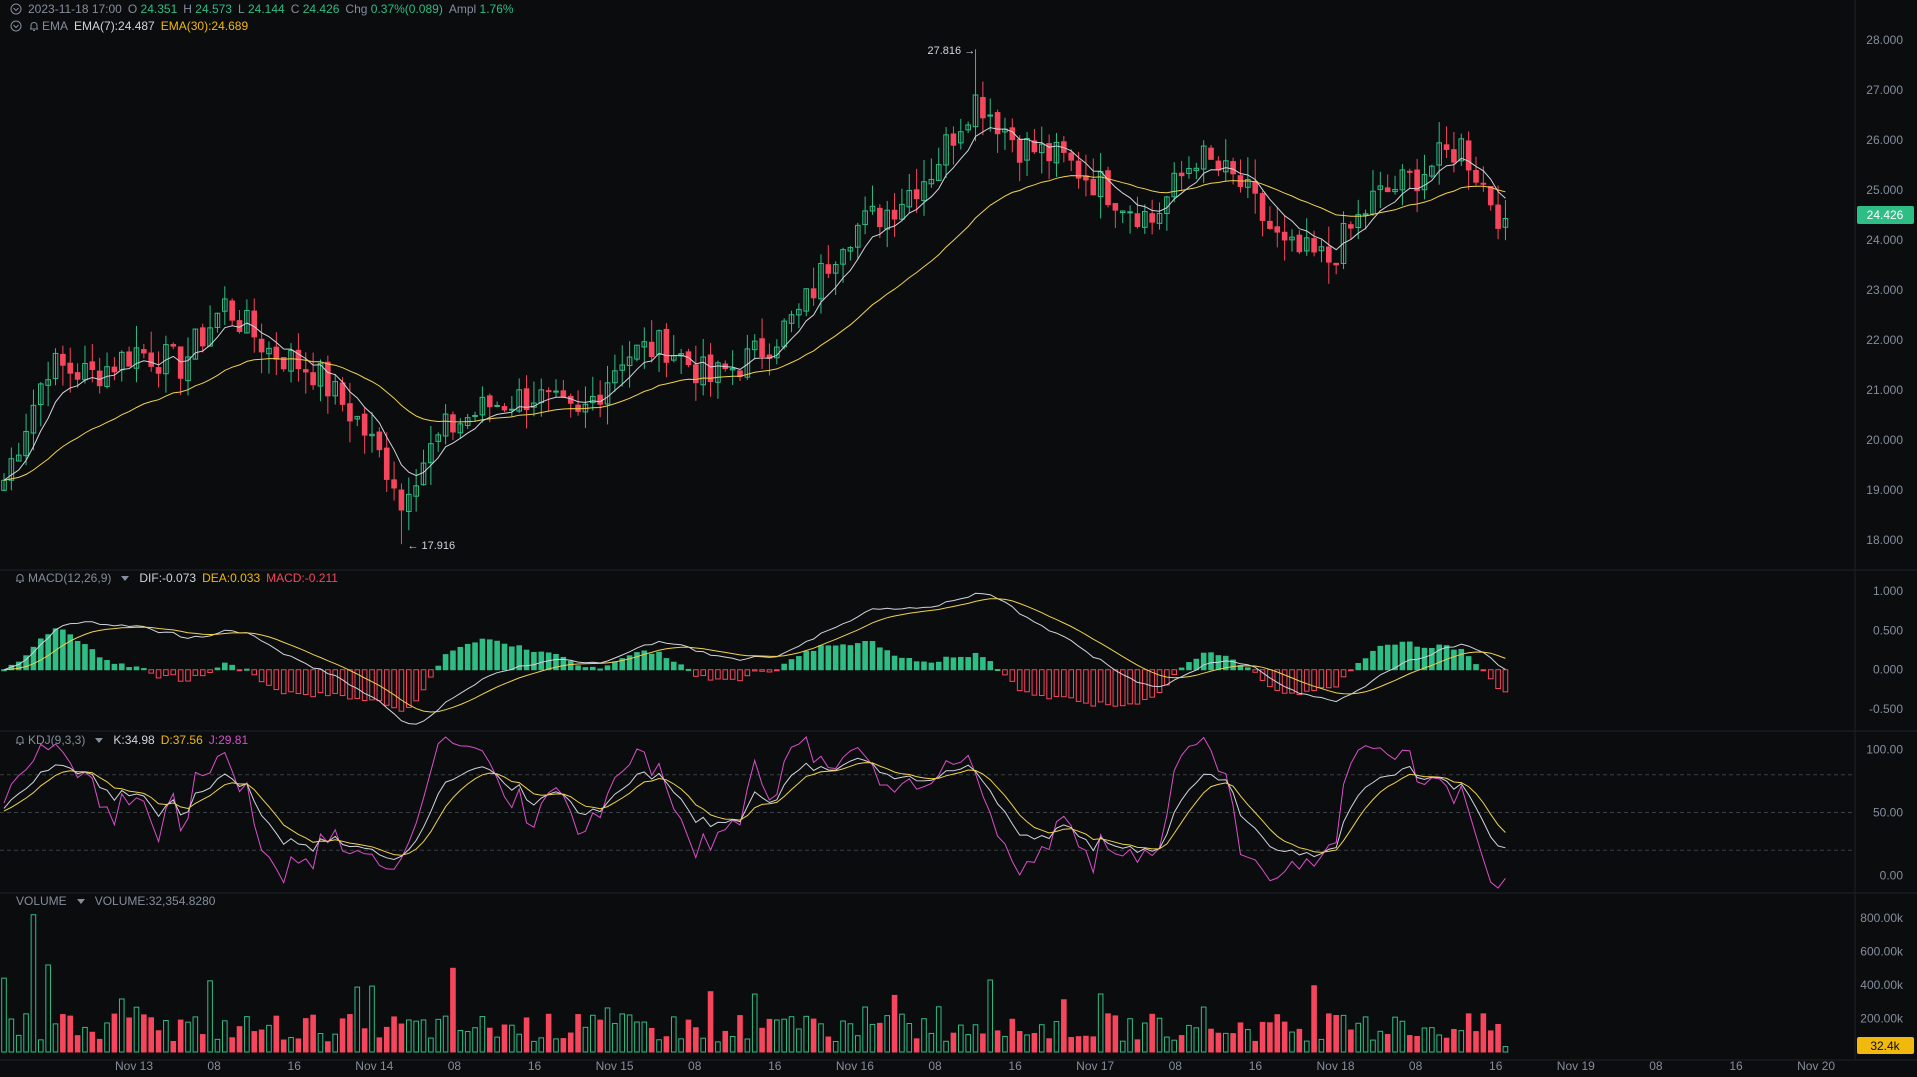 The width and height of the screenshot is (1917, 1077). Describe the element at coordinates (132, 9) in the screenshot. I see `open-label: O` at that location.